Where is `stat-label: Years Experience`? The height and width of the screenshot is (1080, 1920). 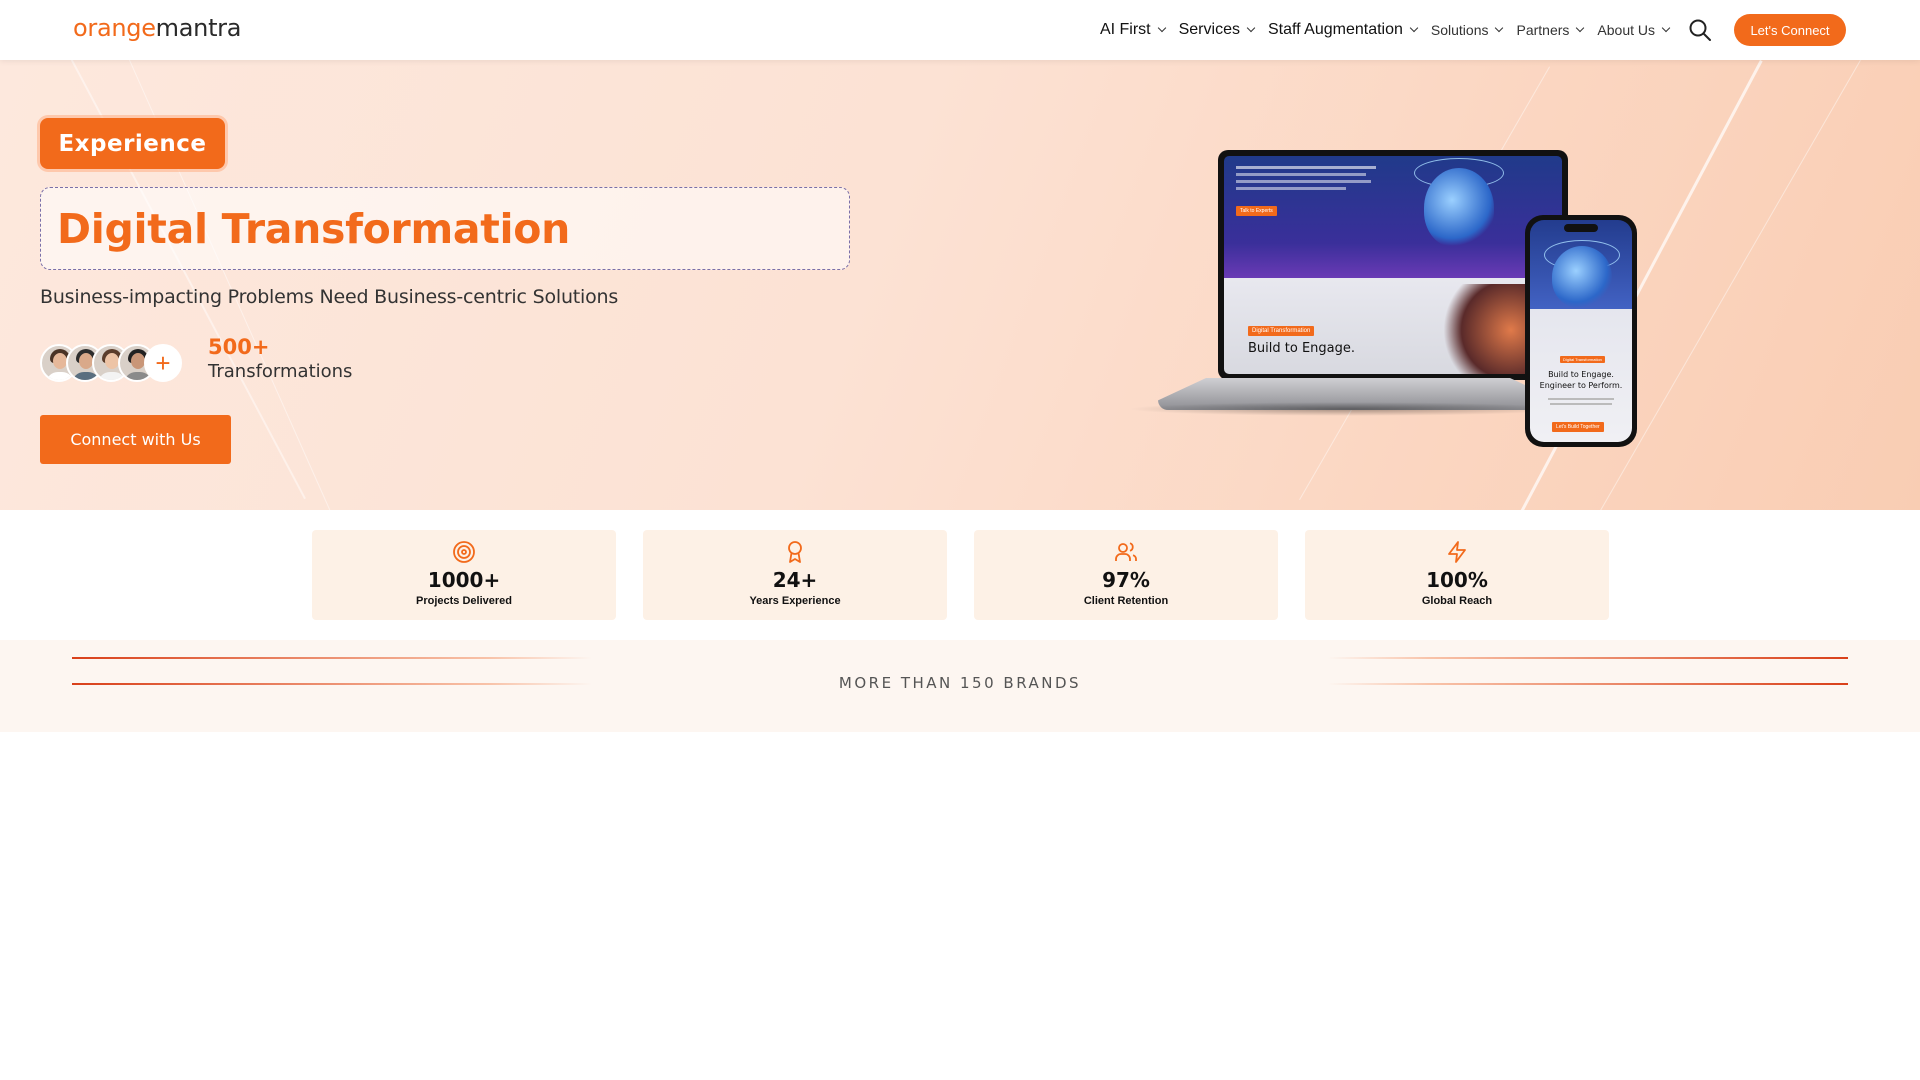
stat-label: Years Experience is located at coordinates (795, 601).